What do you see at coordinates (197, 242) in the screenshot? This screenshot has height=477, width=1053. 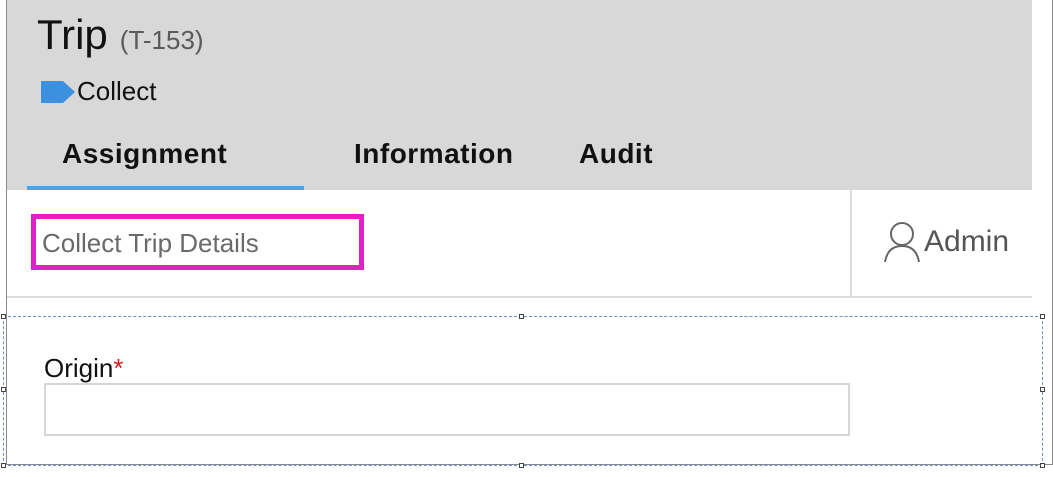 I see `step-title: Collect Trip Details` at bounding box center [197, 242].